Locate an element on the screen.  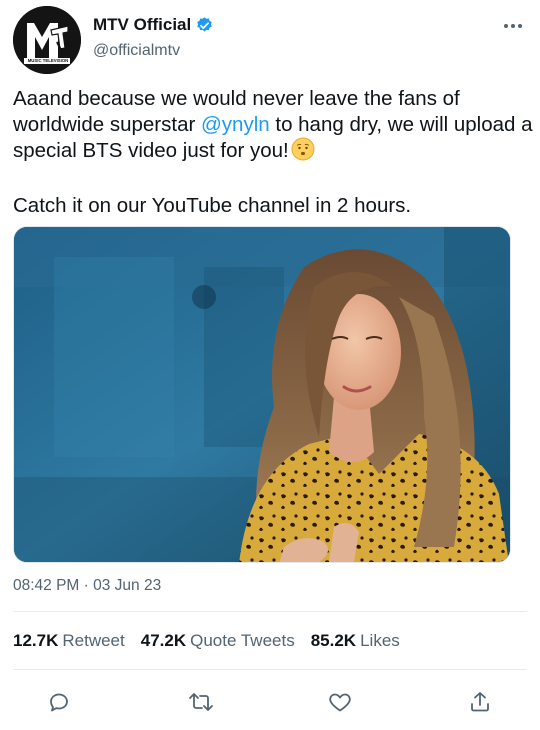
retweet-icon is located at coordinates (201, 702).